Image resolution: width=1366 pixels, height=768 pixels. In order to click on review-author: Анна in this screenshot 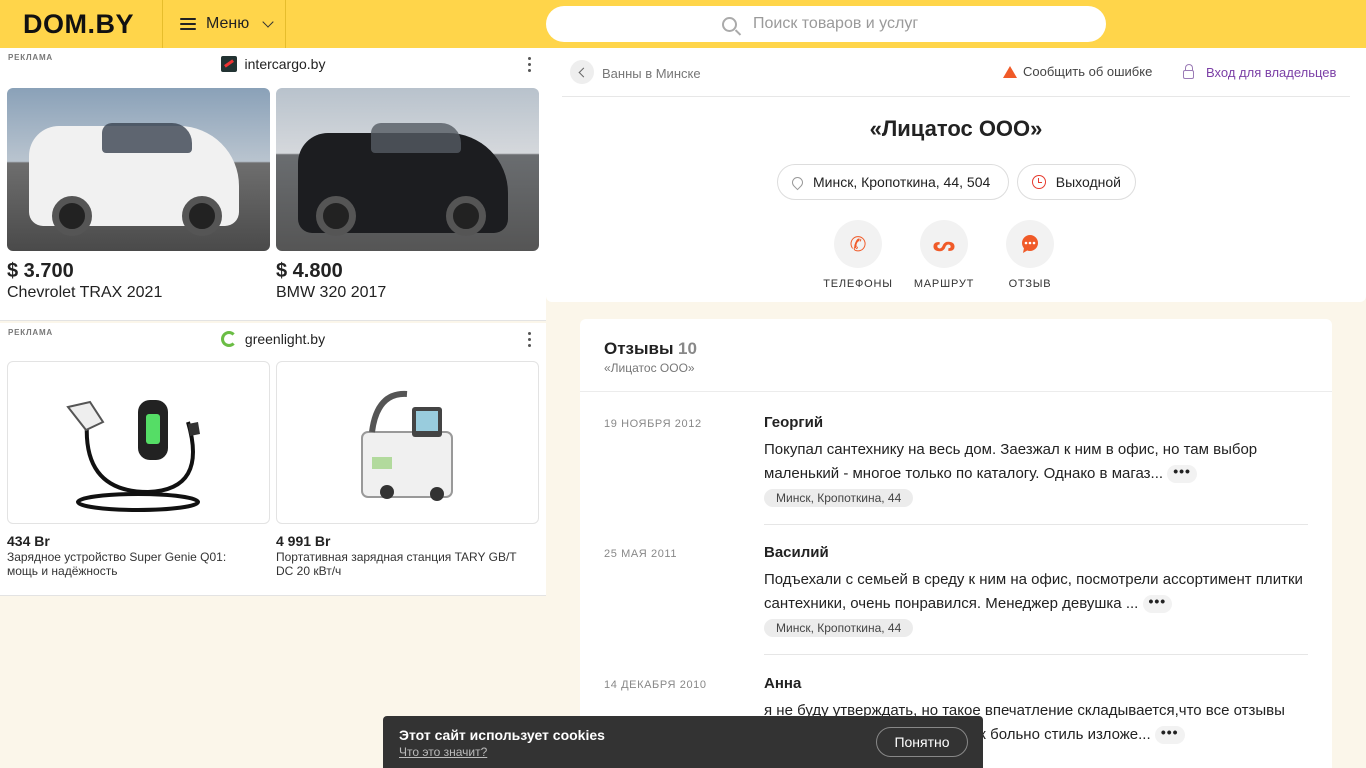, I will do `click(783, 683)`.